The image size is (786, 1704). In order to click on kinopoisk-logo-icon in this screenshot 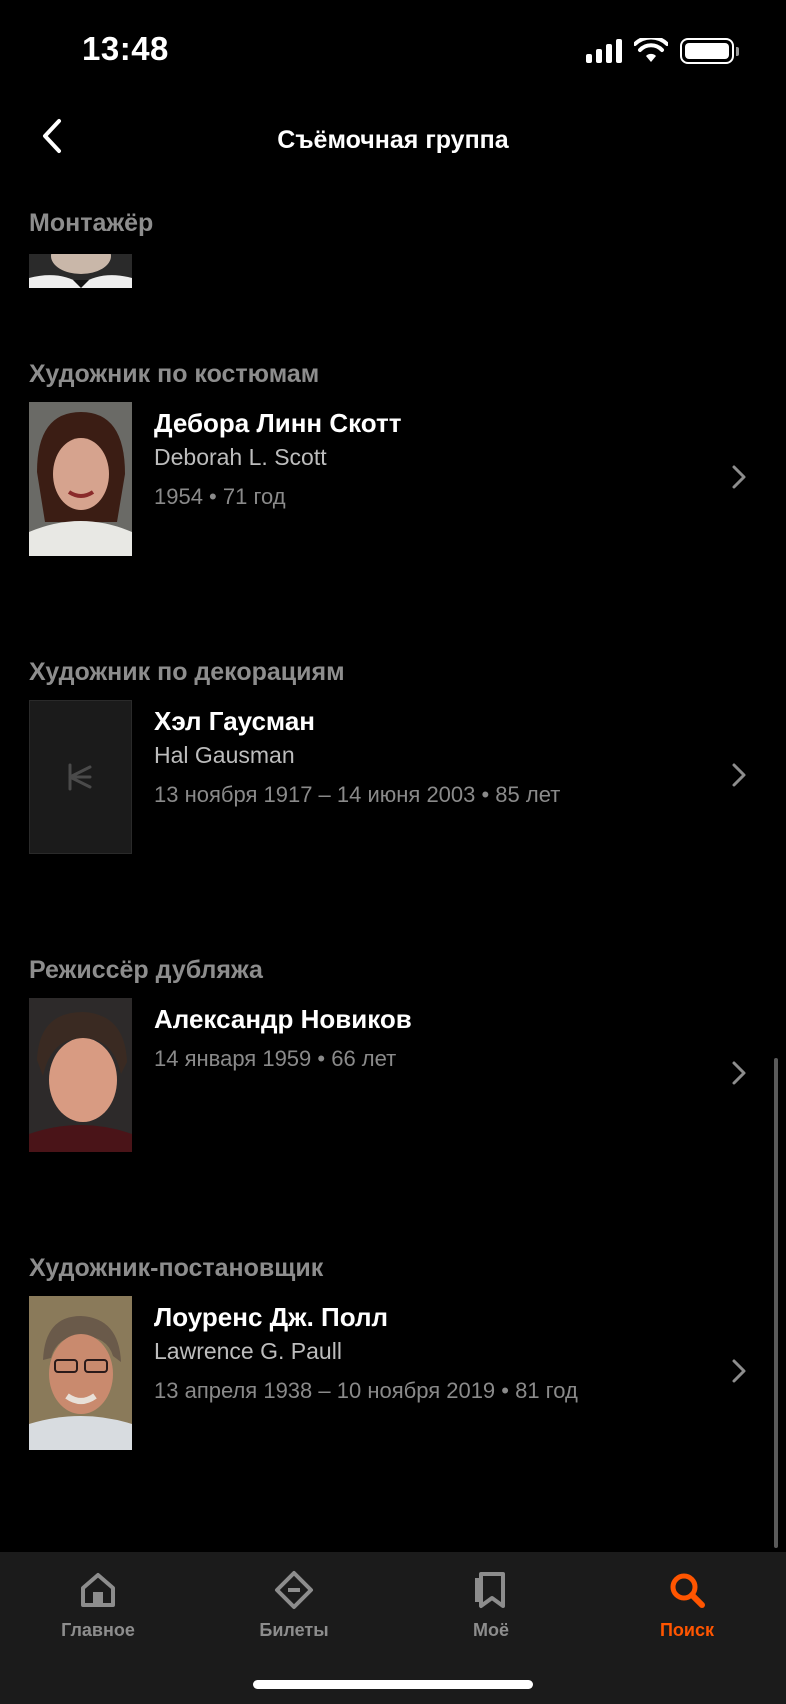, I will do `click(80, 777)`.